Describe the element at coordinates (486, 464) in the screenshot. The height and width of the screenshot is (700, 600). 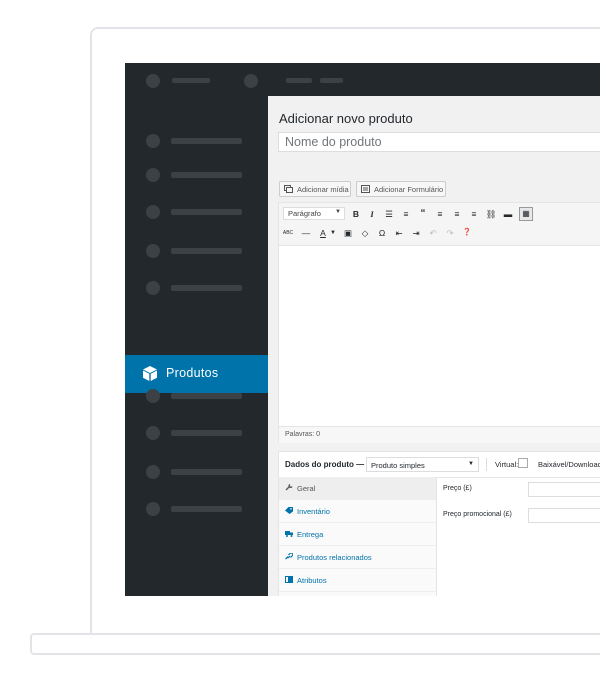
I see `divider` at that location.